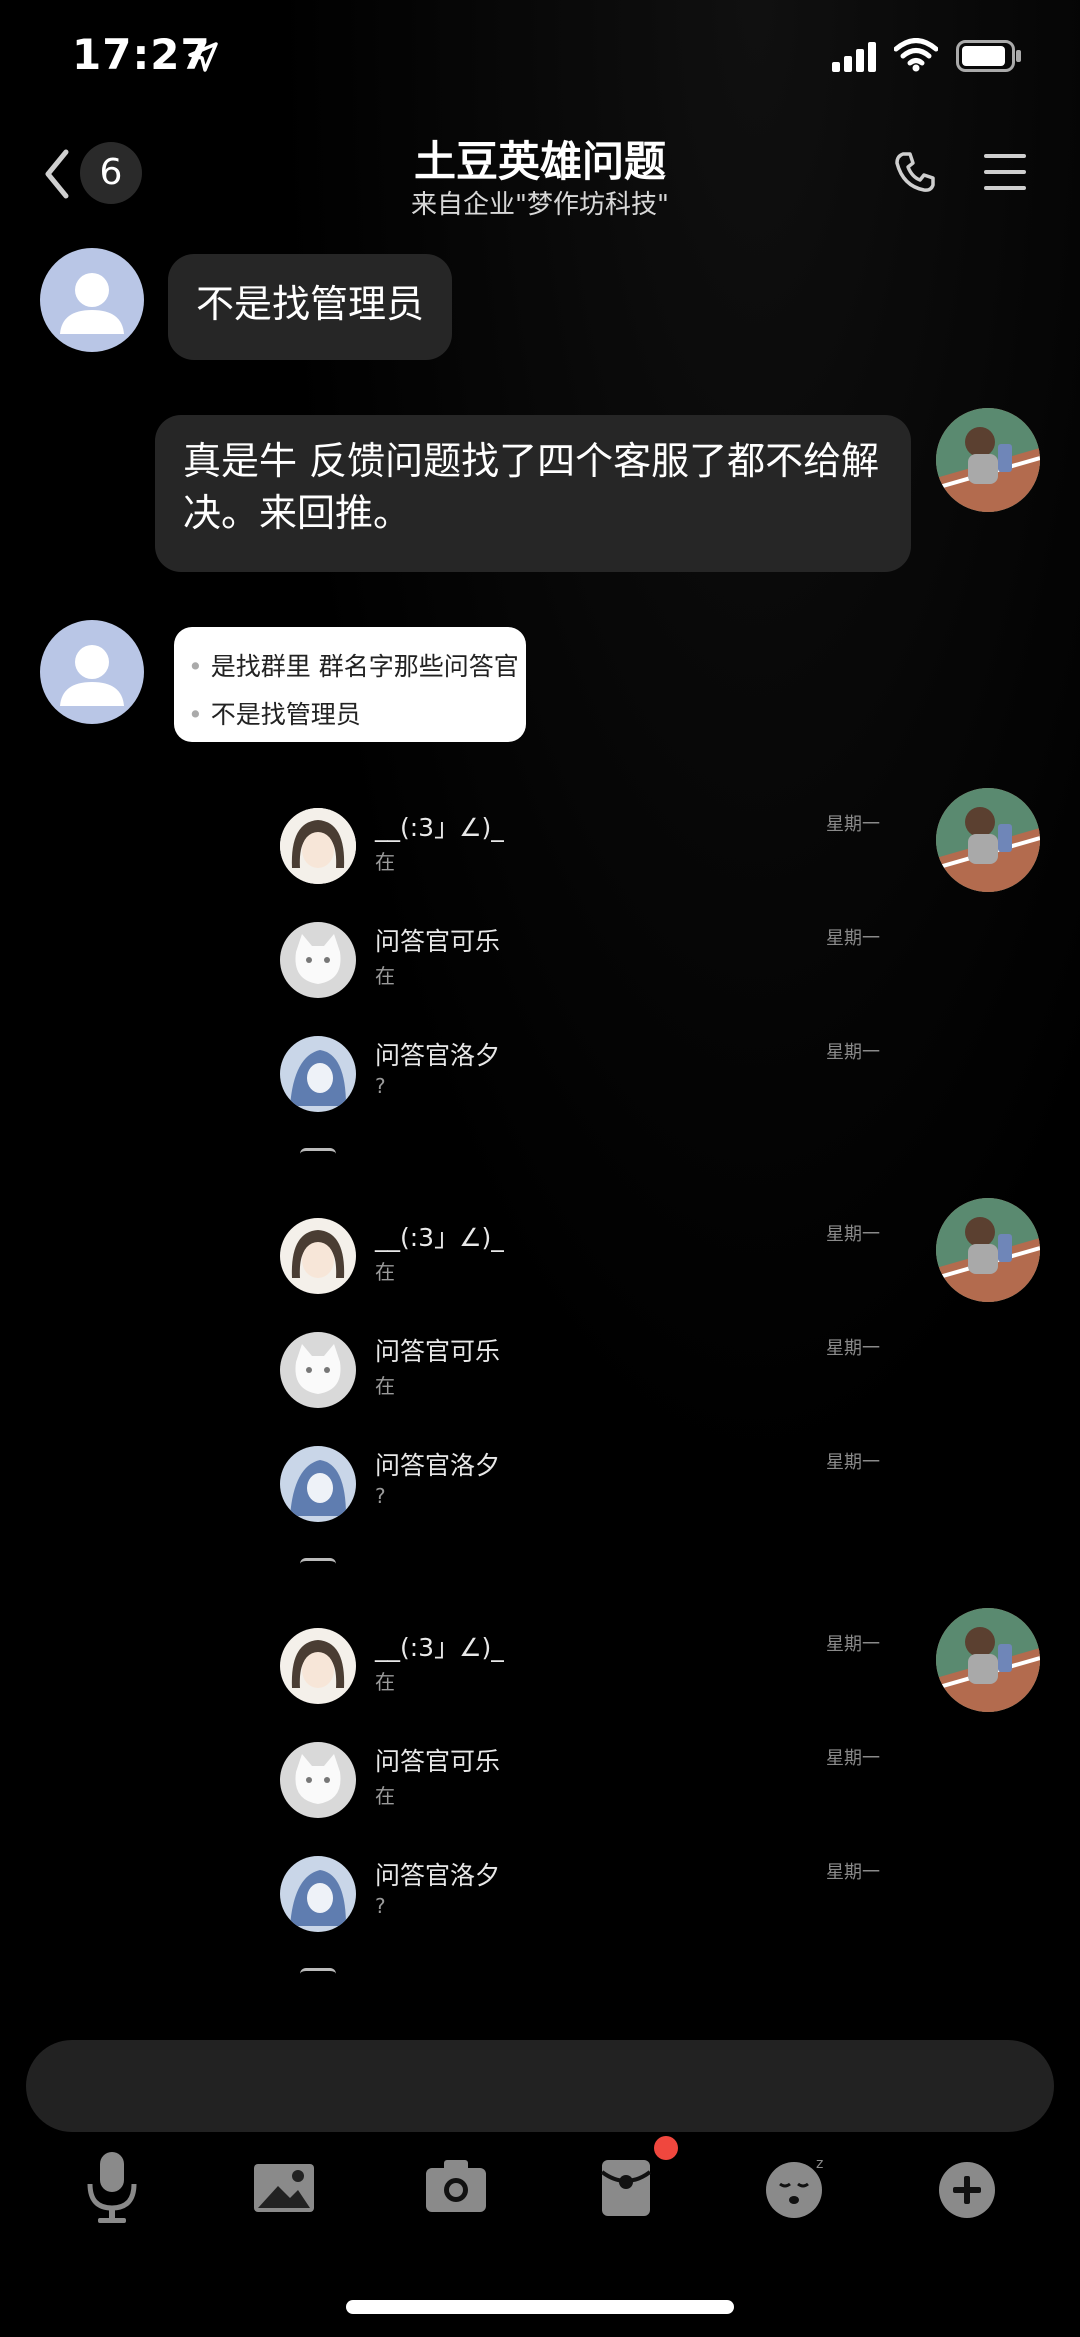 This screenshot has width=1080, height=2337. I want to click on quoted-image-message: • 是找群里 群名字那些问答官 • 不是找管理员, so click(350, 684).